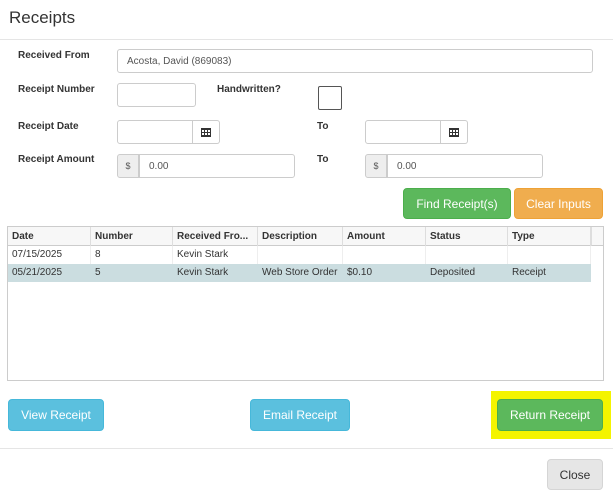  I want to click on cell-description, so click(300, 255).